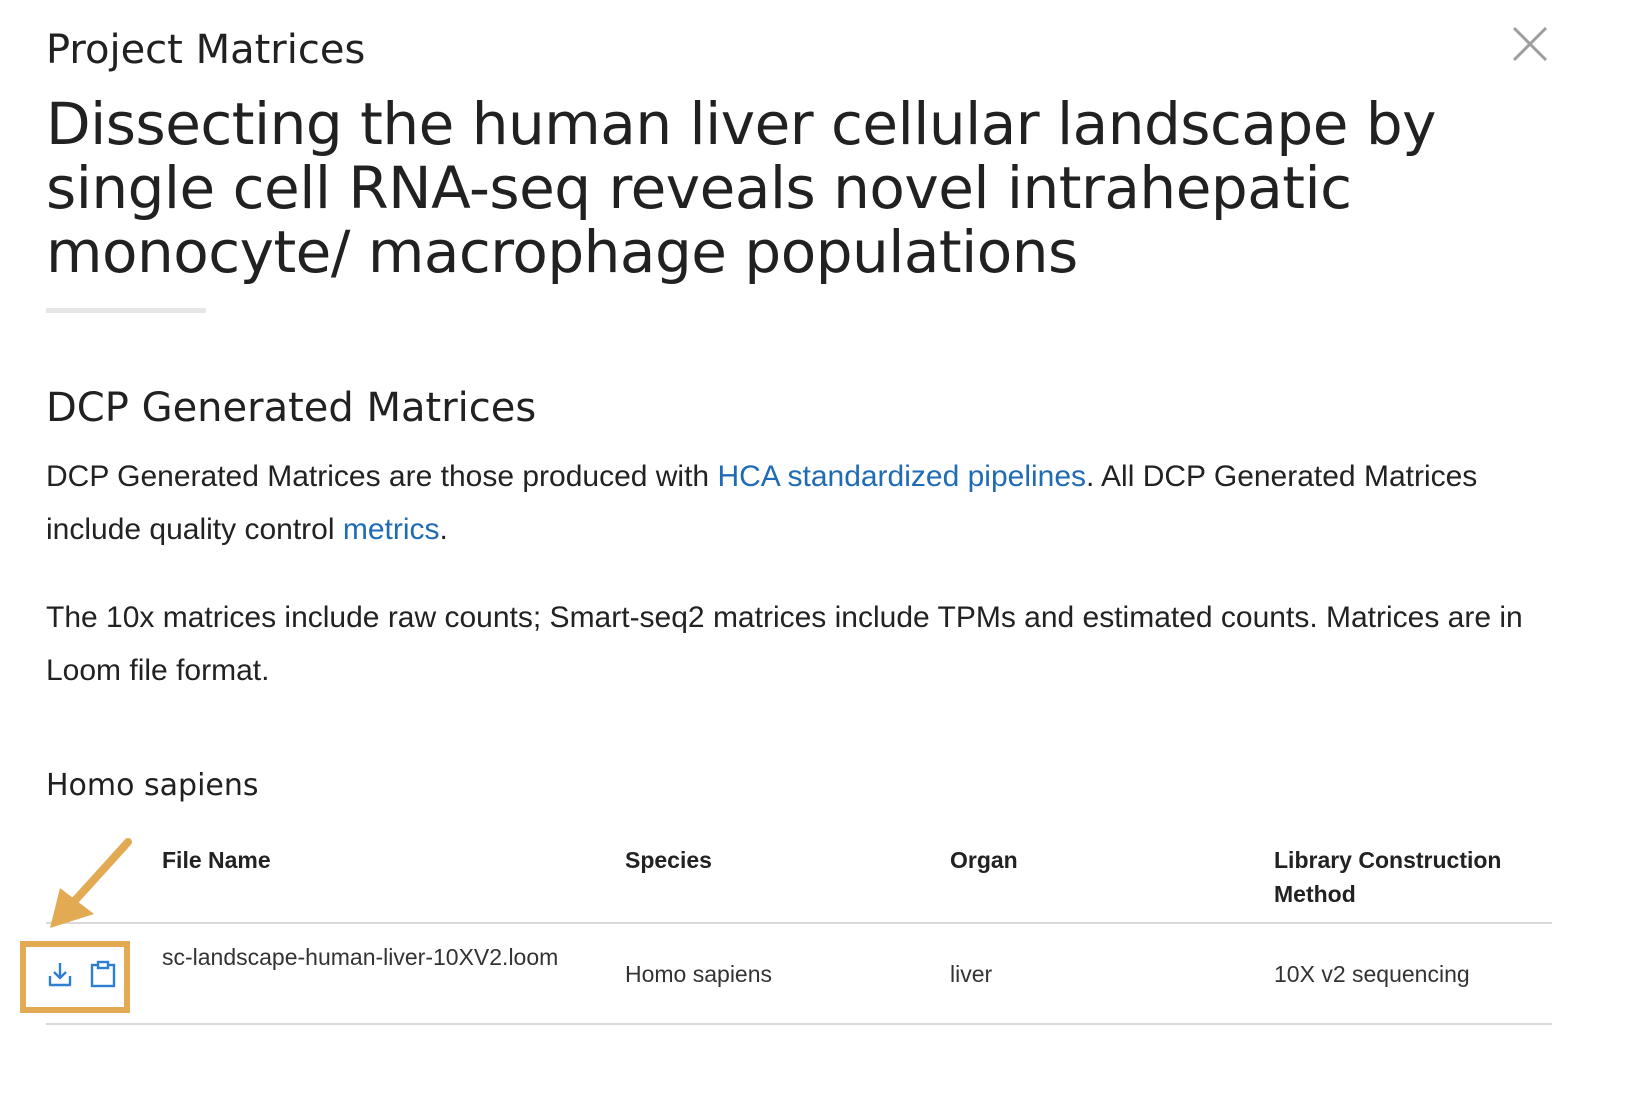 This screenshot has width=1648, height=1096. I want to click on table-header-divider, so click(799, 923).